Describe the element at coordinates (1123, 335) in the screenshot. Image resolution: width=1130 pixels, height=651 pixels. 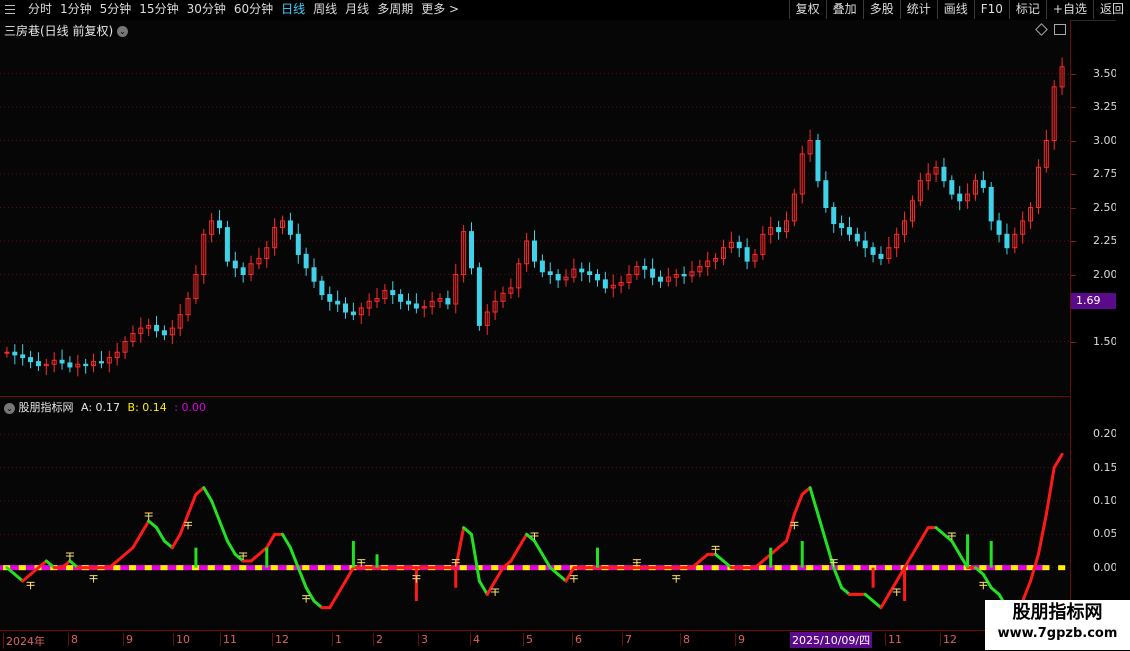
I see `right-edge-strip` at that location.